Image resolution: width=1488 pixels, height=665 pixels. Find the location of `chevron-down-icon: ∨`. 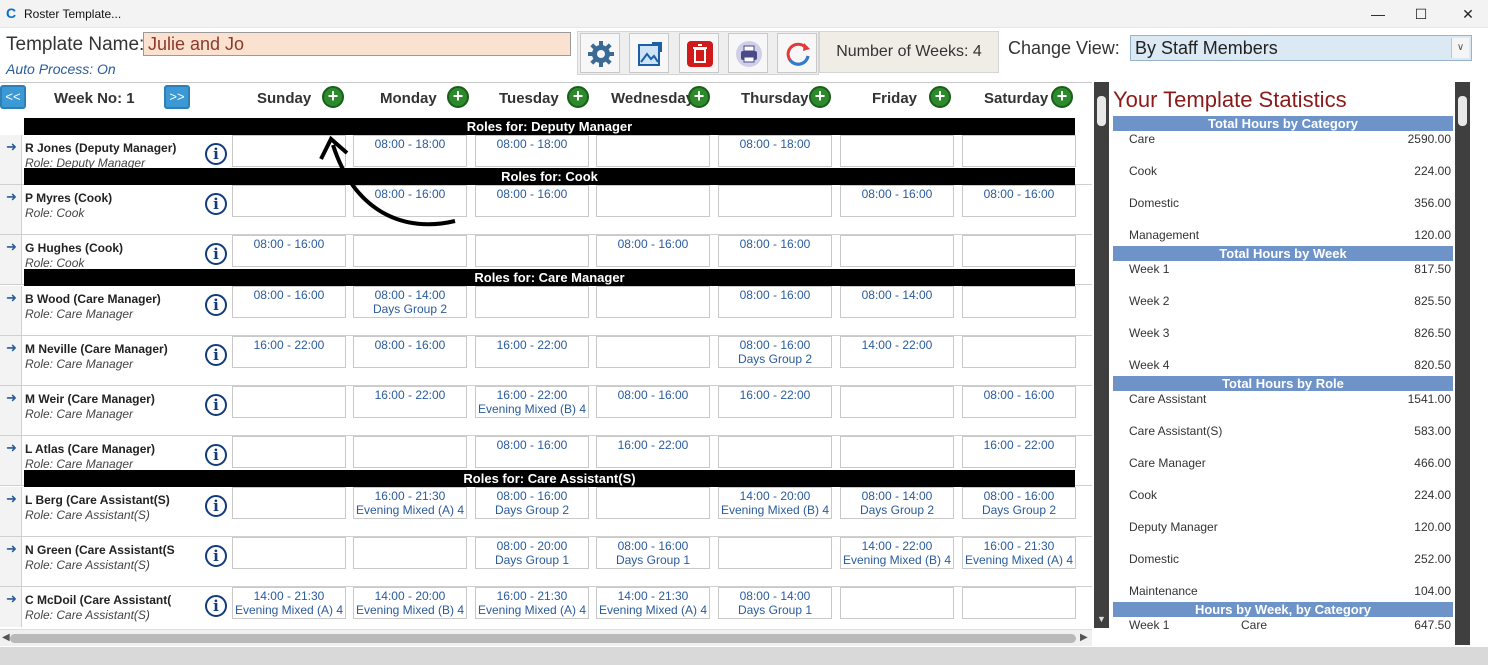

chevron-down-icon: ∨ is located at coordinates (1460, 48).